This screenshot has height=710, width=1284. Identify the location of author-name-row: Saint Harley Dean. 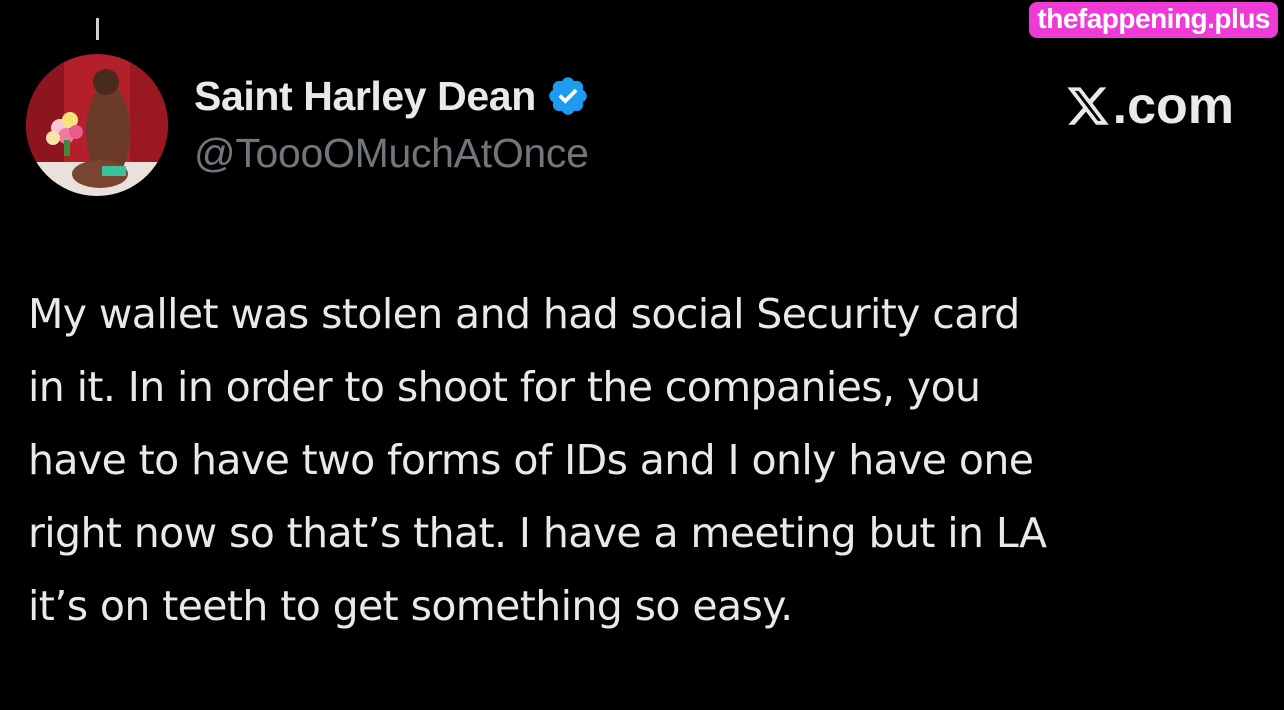
(392, 96).